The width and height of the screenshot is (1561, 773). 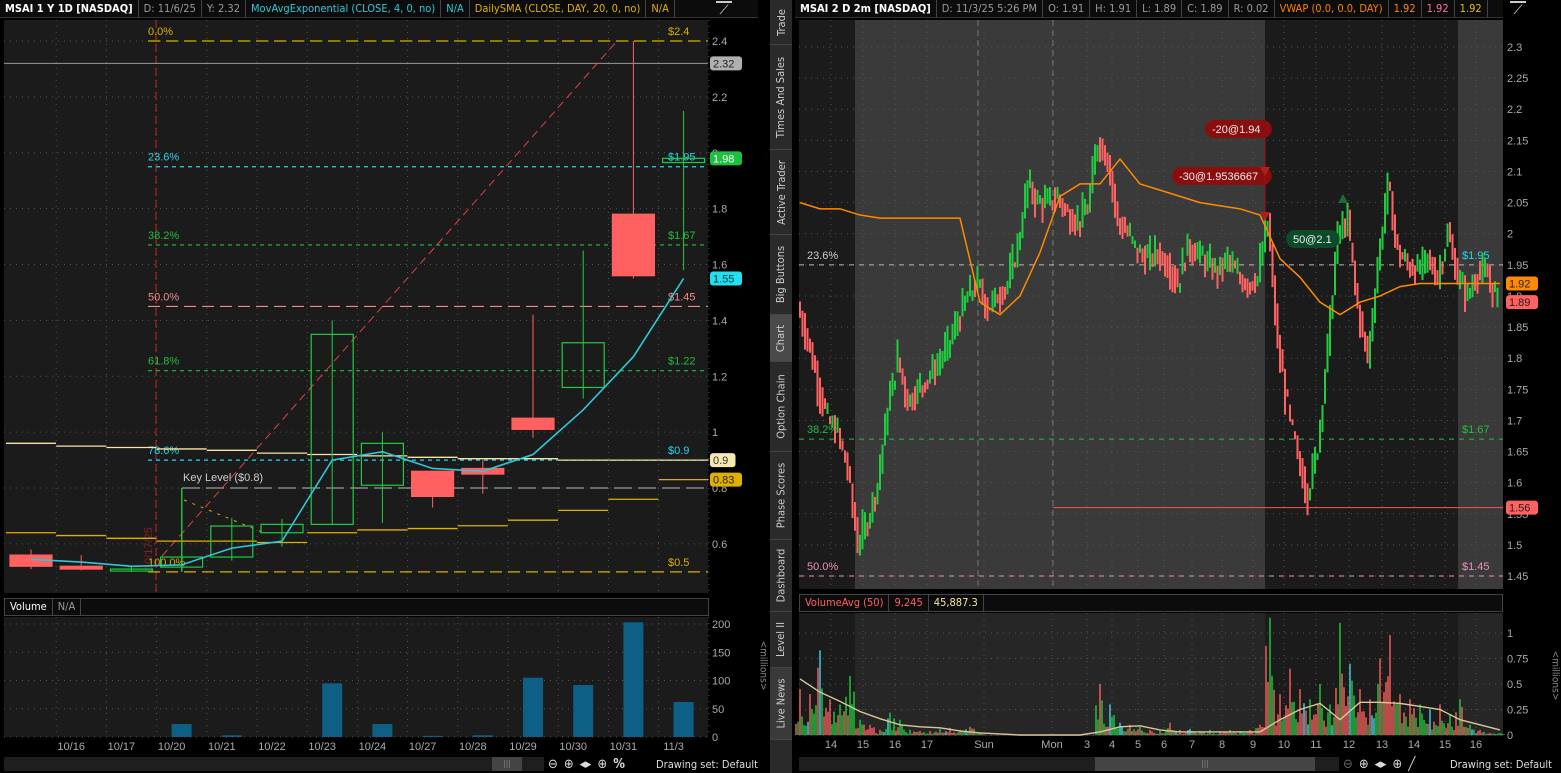 What do you see at coordinates (1517, 204) in the screenshot?
I see `price-axis-tick: 2.05` at bounding box center [1517, 204].